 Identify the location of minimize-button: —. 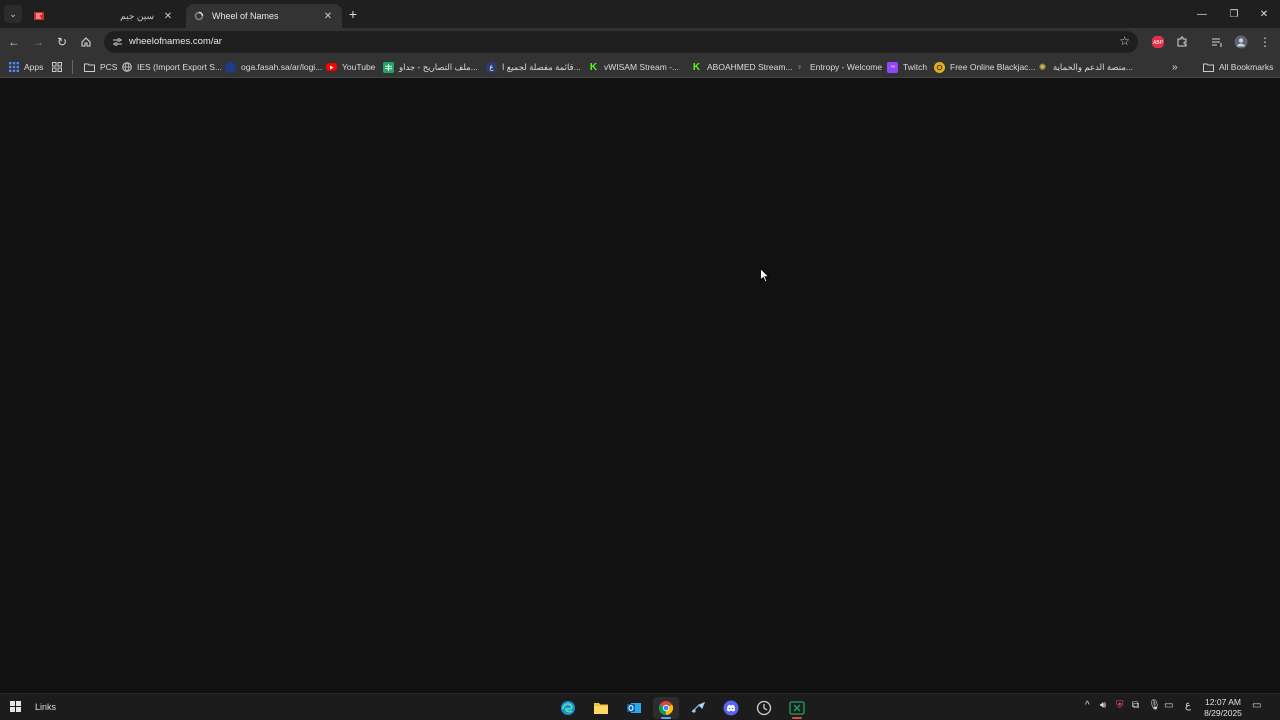
(1202, 14).